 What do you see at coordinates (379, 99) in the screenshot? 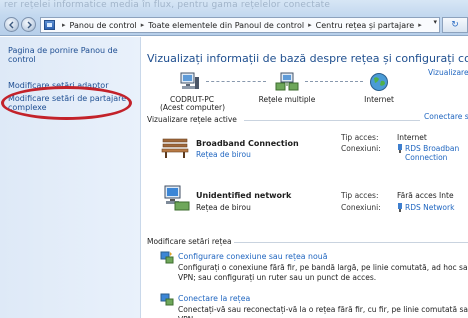
I see `internet-label: Internet` at bounding box center [379, 99].